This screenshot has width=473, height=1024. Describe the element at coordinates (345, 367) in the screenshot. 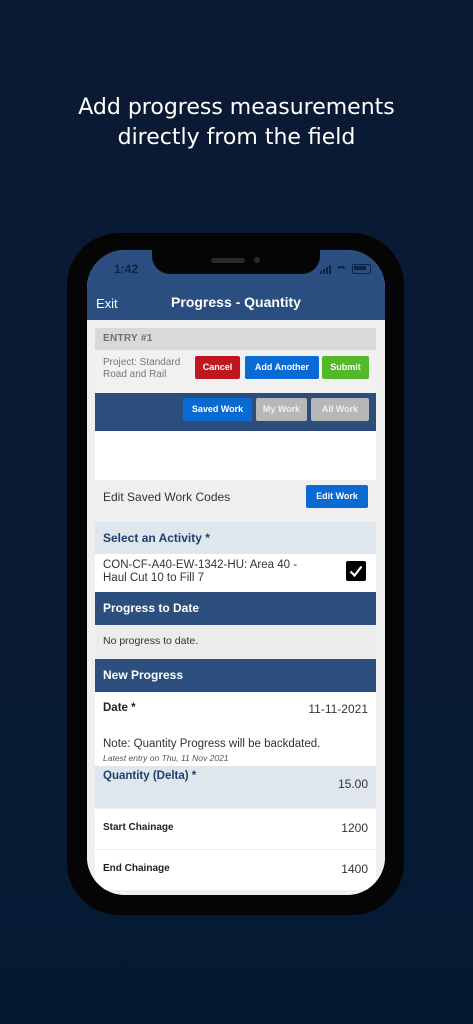

I see `submit-button: Submit` at that location.